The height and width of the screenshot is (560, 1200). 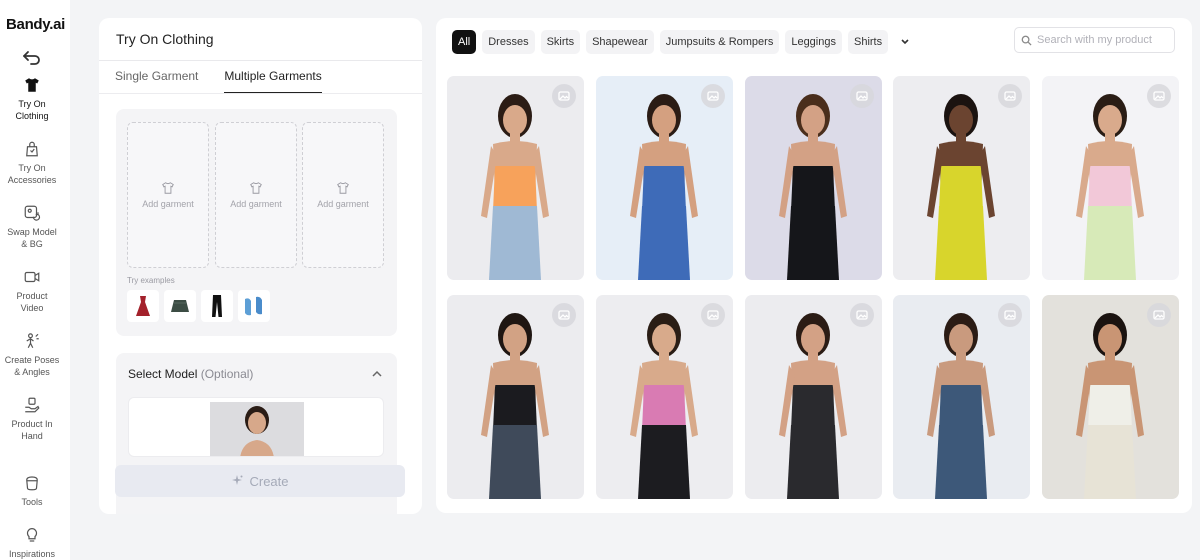 I want to click on create-button: Create, so click(x=260, y=481).